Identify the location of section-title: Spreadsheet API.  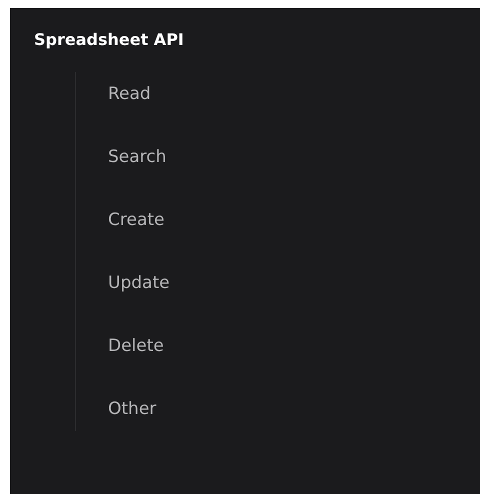
(109, 40).